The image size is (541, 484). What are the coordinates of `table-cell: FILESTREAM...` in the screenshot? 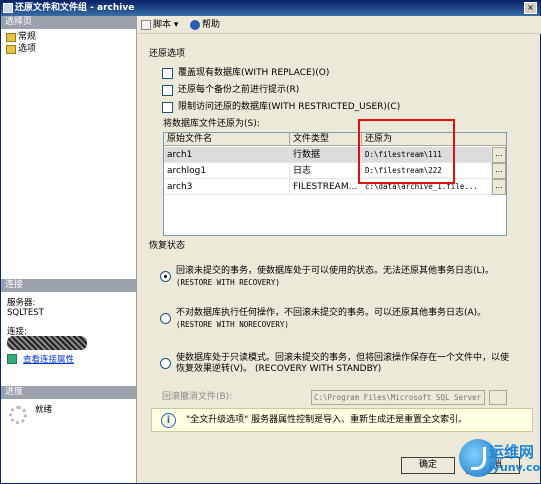 It's located at (326, 187).